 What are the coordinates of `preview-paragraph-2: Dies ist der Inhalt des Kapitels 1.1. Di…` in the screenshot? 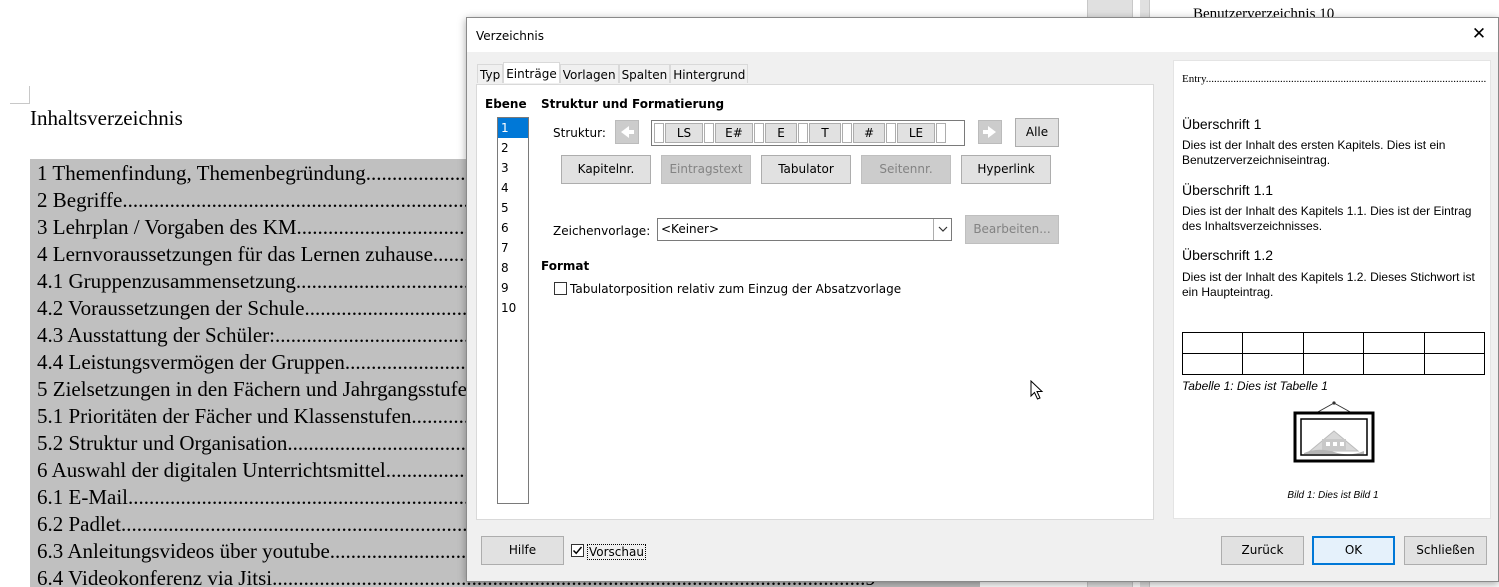 It's located at (1327, 218).